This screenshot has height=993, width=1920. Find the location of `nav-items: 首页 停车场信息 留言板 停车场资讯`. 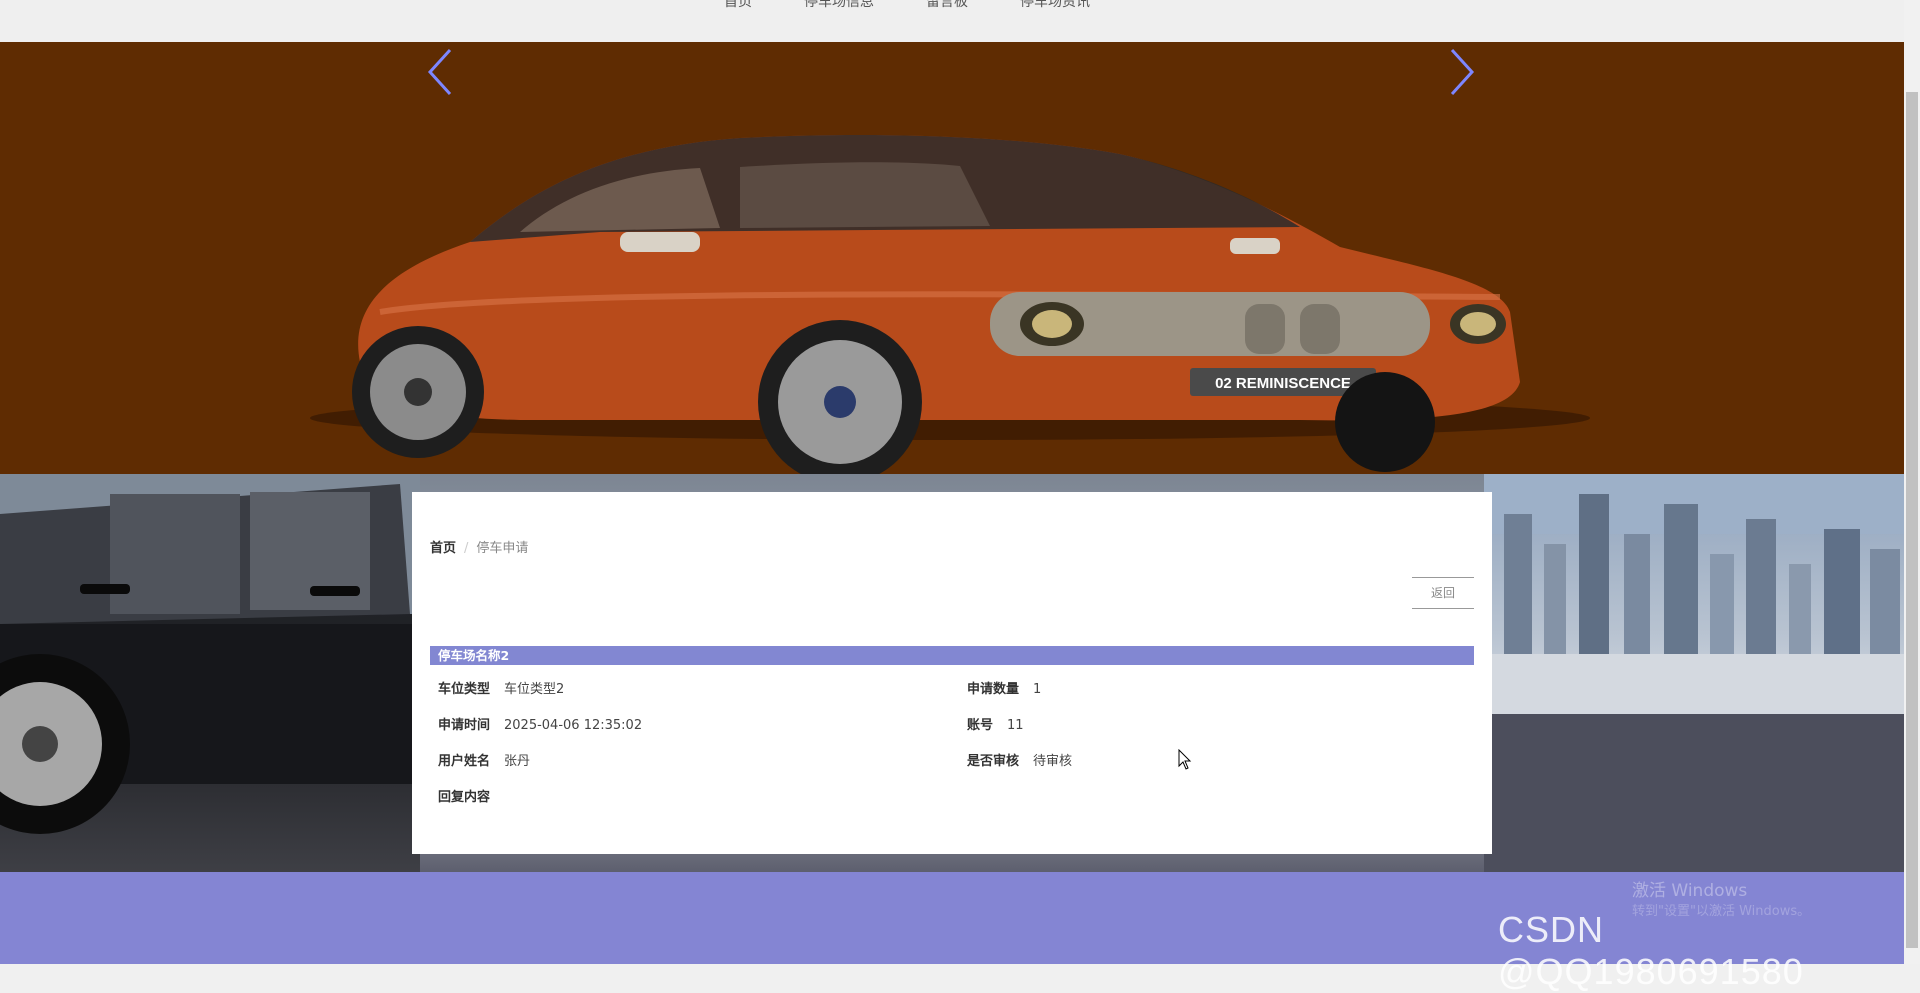

nav-items: 首页 停车场信息 留言板 停车场资讯 is located at coordinates (929, 5).